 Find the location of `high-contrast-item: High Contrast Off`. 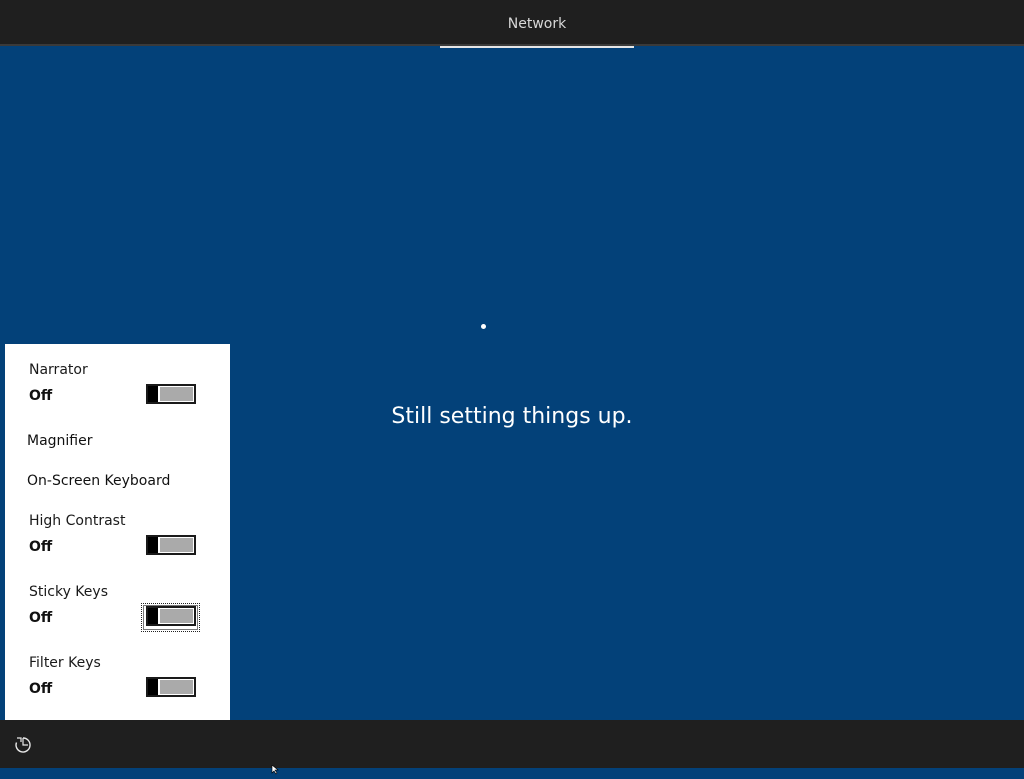

high-contrast-item: High Contrast Off is located at coordinates (117, 537).